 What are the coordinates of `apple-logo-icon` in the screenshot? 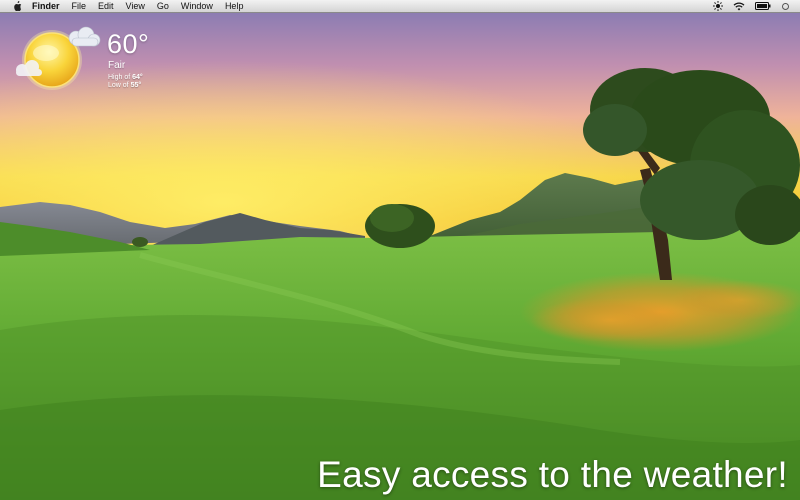 It's located at (17, 6).